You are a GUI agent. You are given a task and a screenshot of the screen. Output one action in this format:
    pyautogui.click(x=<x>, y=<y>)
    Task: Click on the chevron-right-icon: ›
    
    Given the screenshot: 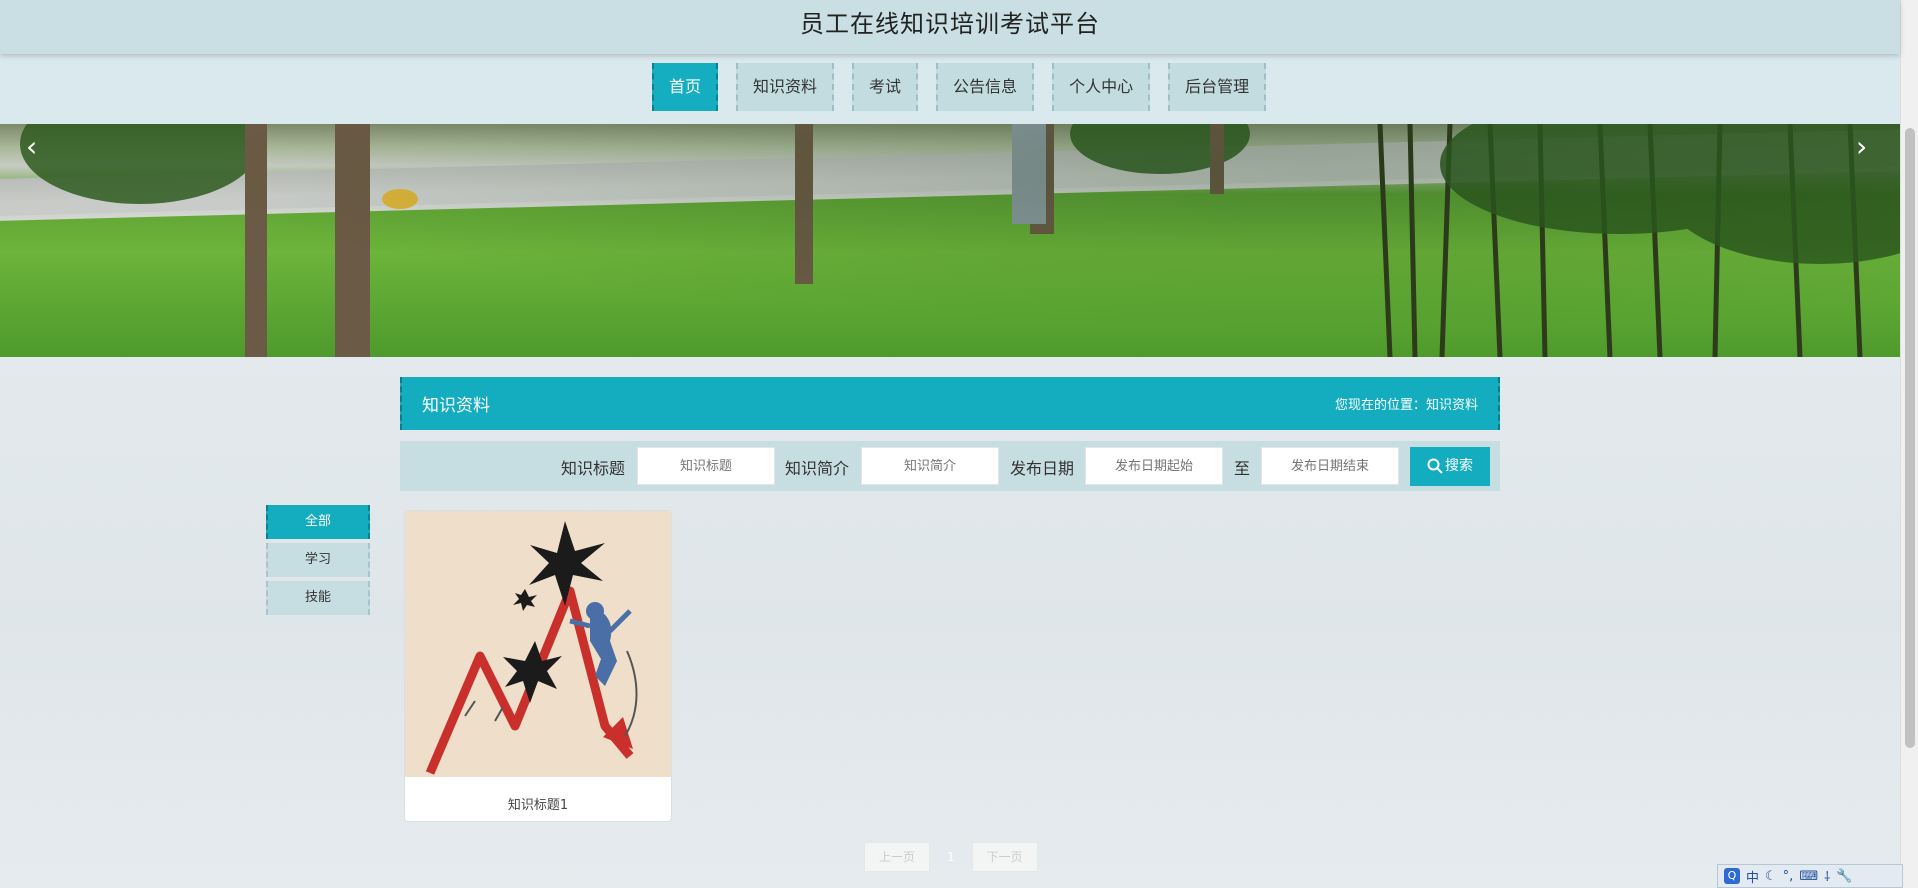 What is the action you would take?
    pyautogui.click(x=1861, y=146)
    